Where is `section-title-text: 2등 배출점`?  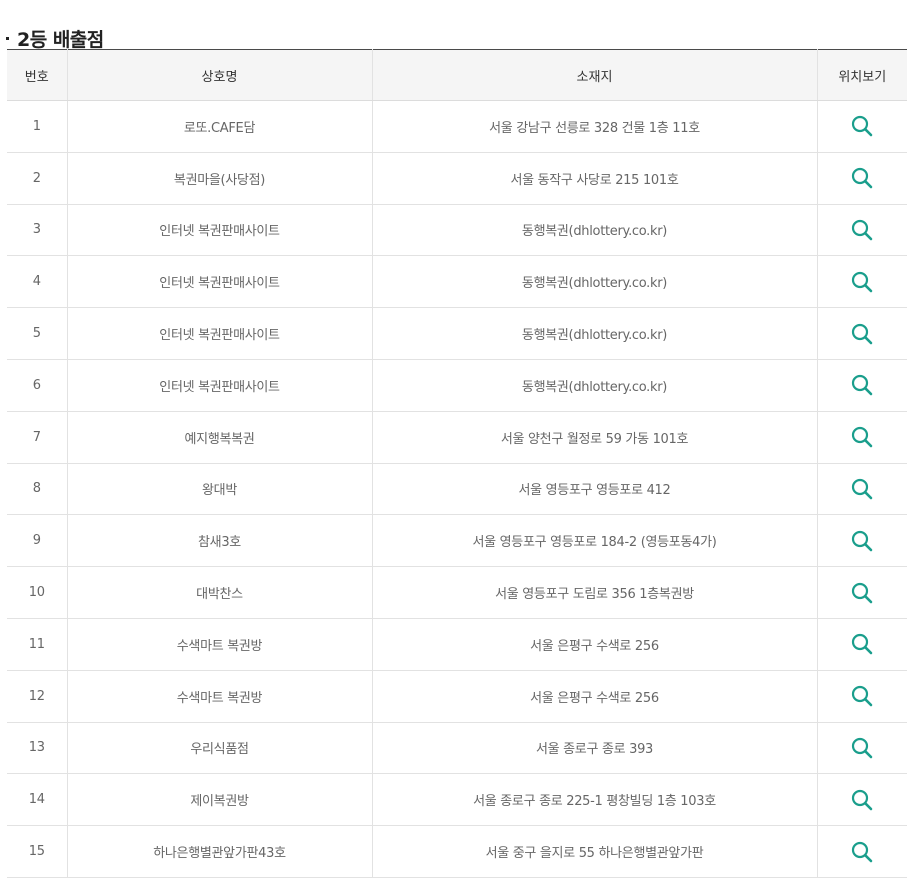
section-title-text: 2등 배출점 is located at coordinates (60, 40).